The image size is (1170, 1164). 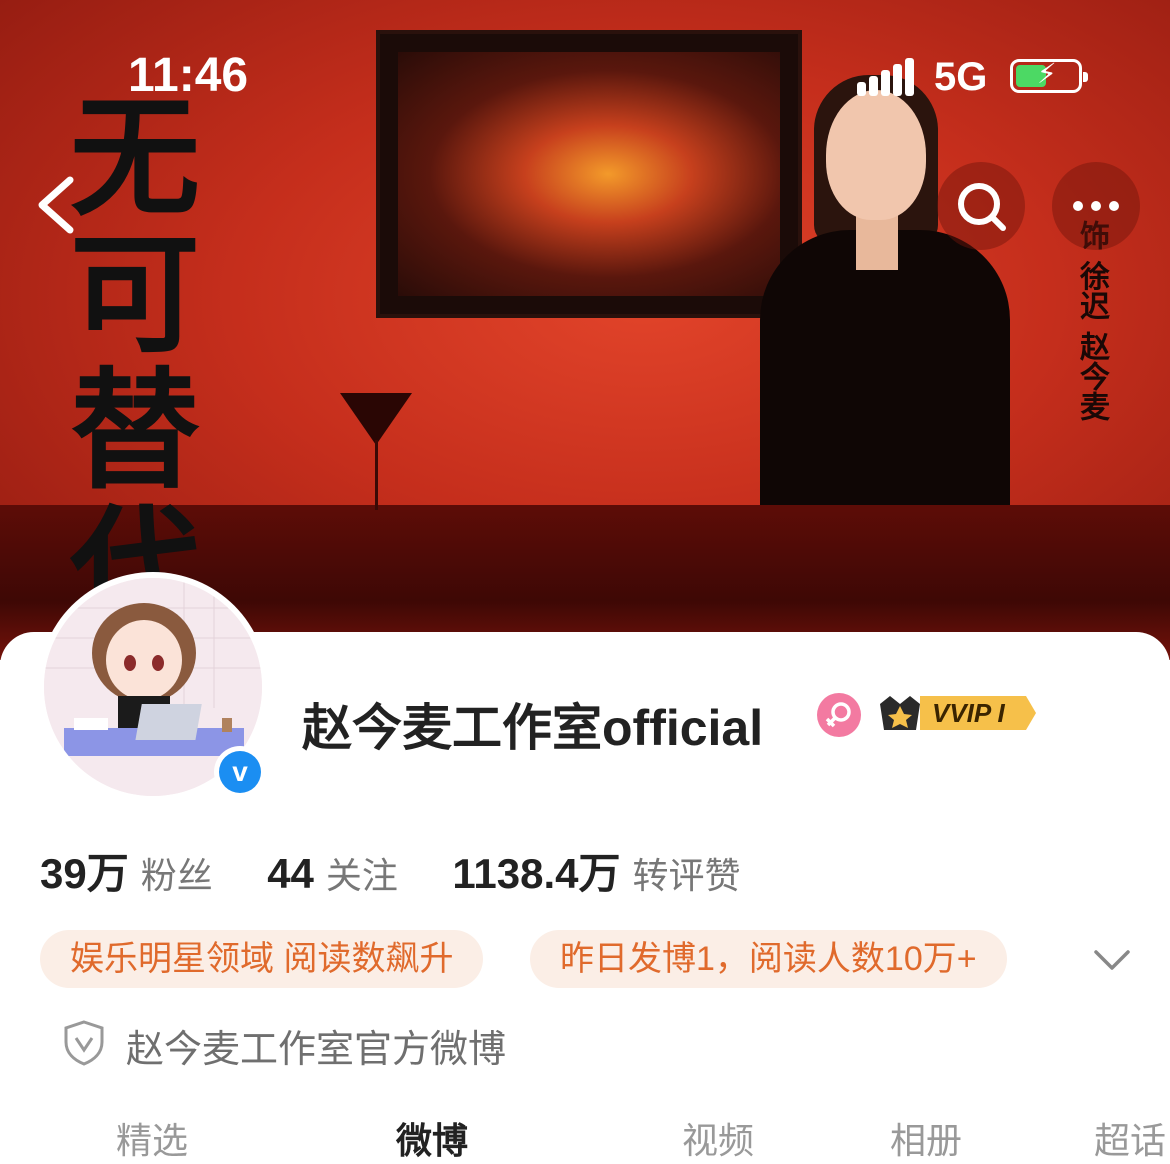 What do you see at coordinates (152, 1138) in the screenshot?
I see `tab-featured: 精选` at bounding box center [152, 1138].